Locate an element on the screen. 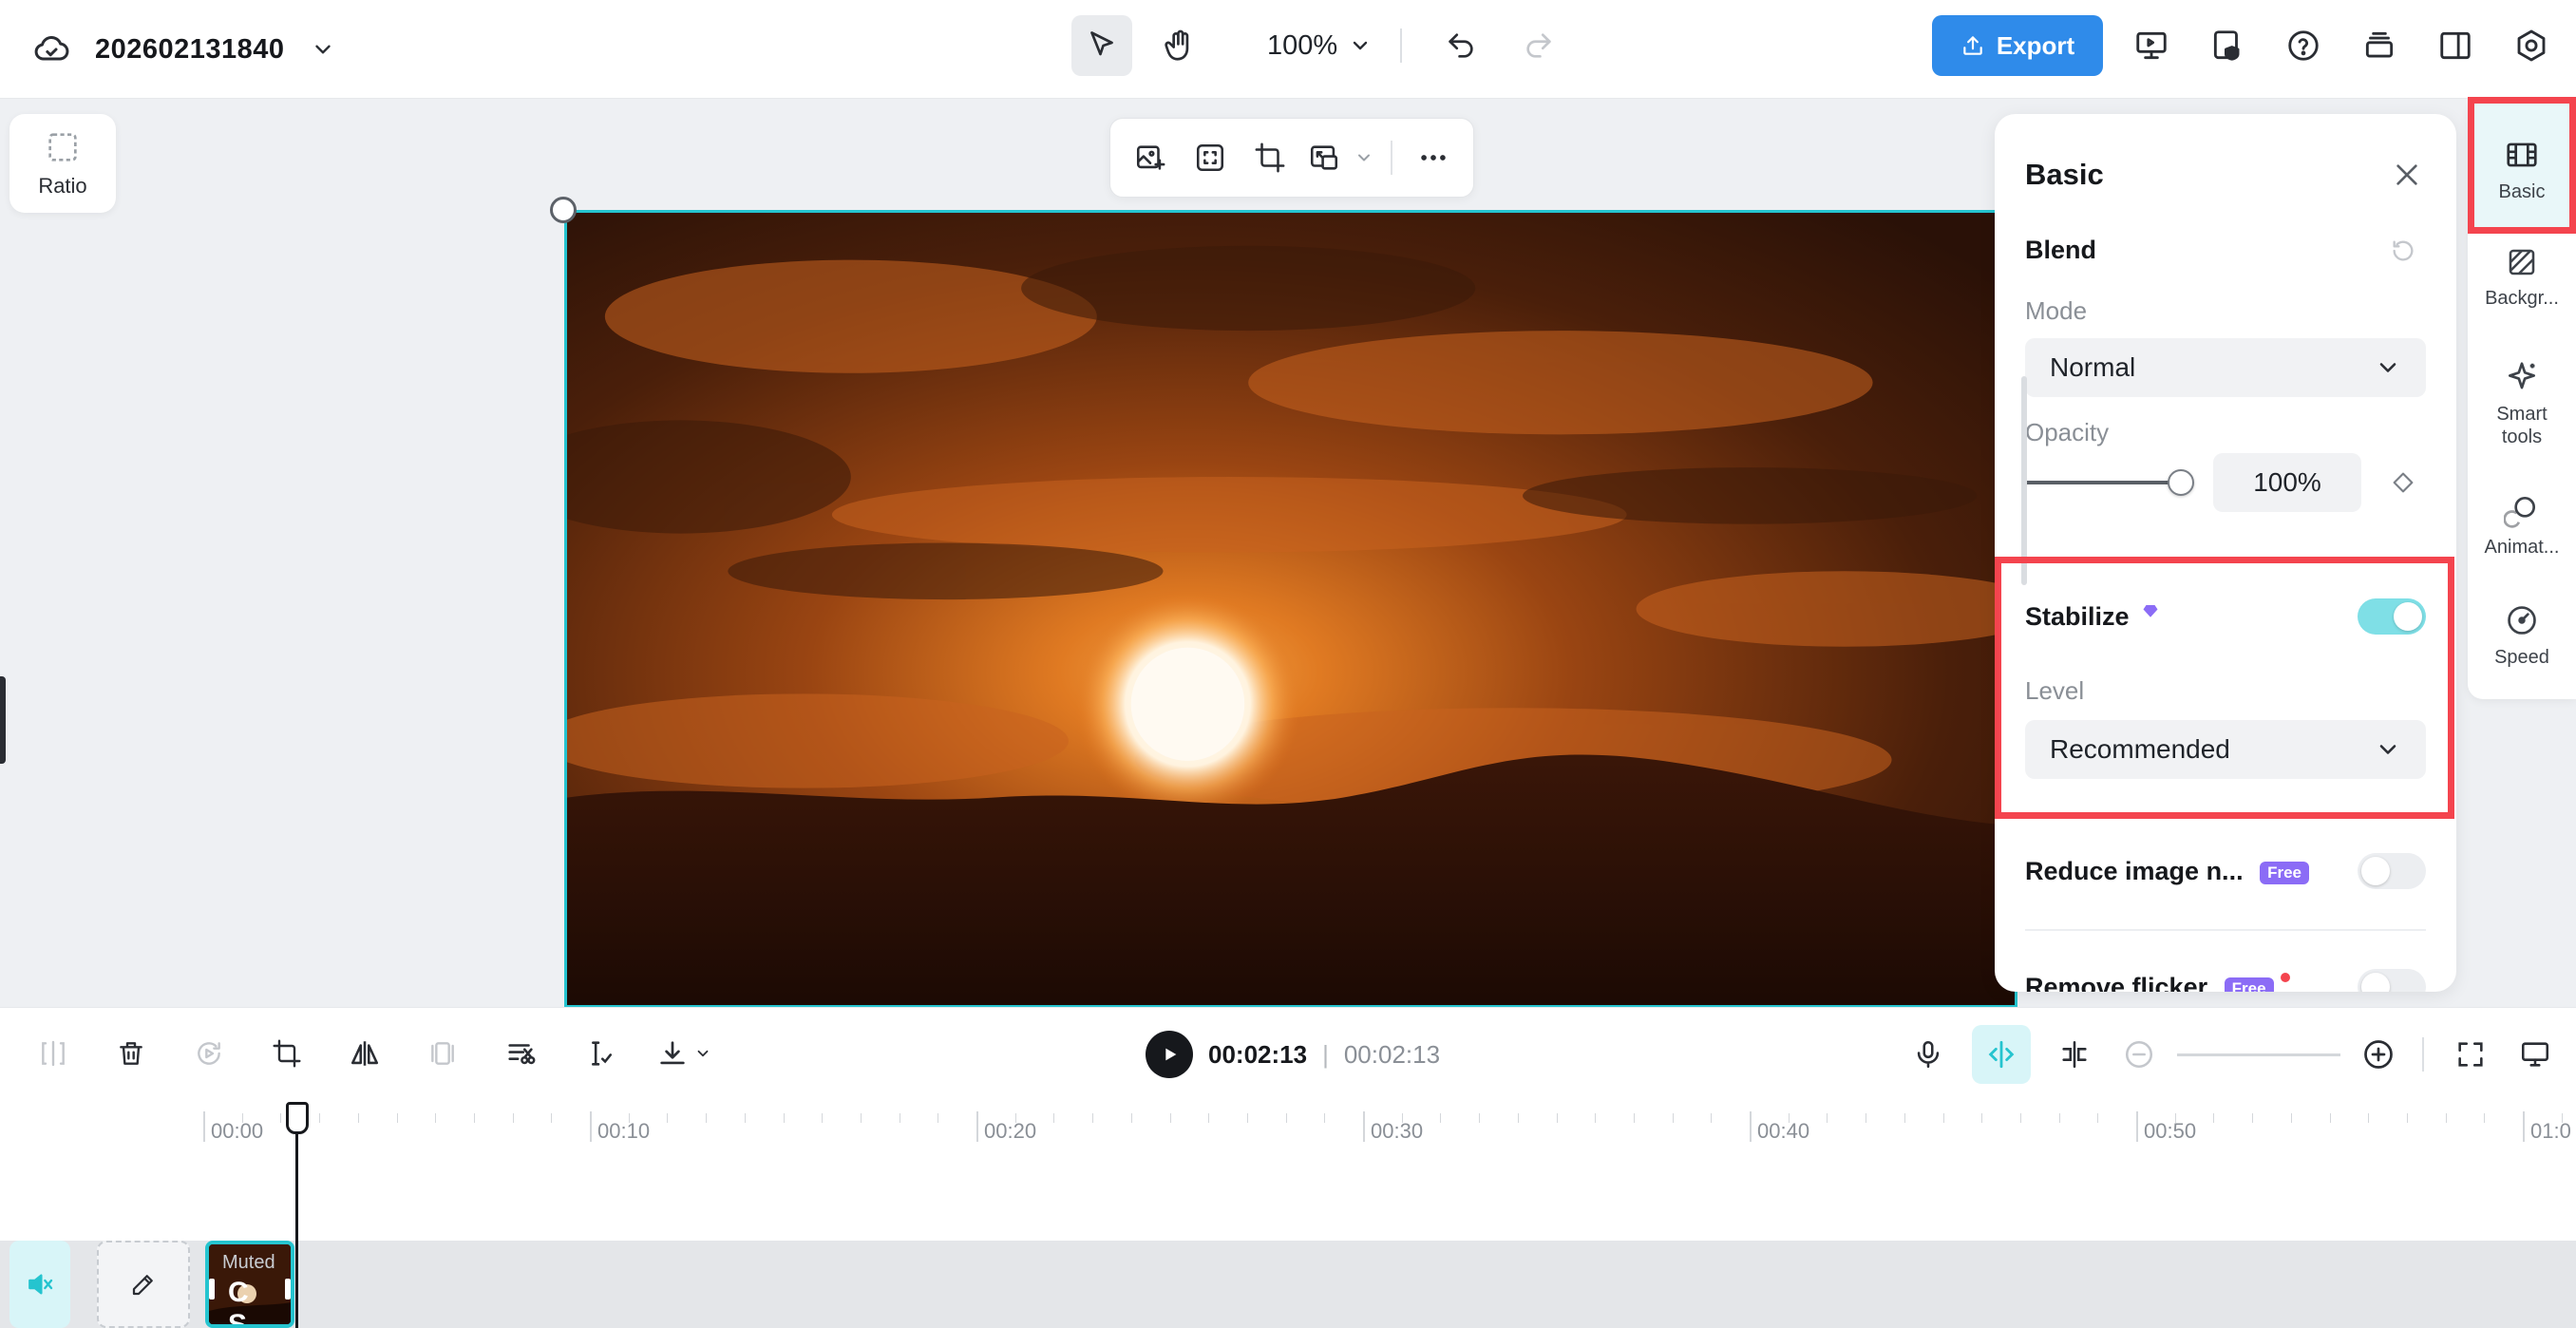 Image resolution: width=2576 pixels, height=1328 pixels. zoom-in-icon is located at coordinates (2378, 1054).